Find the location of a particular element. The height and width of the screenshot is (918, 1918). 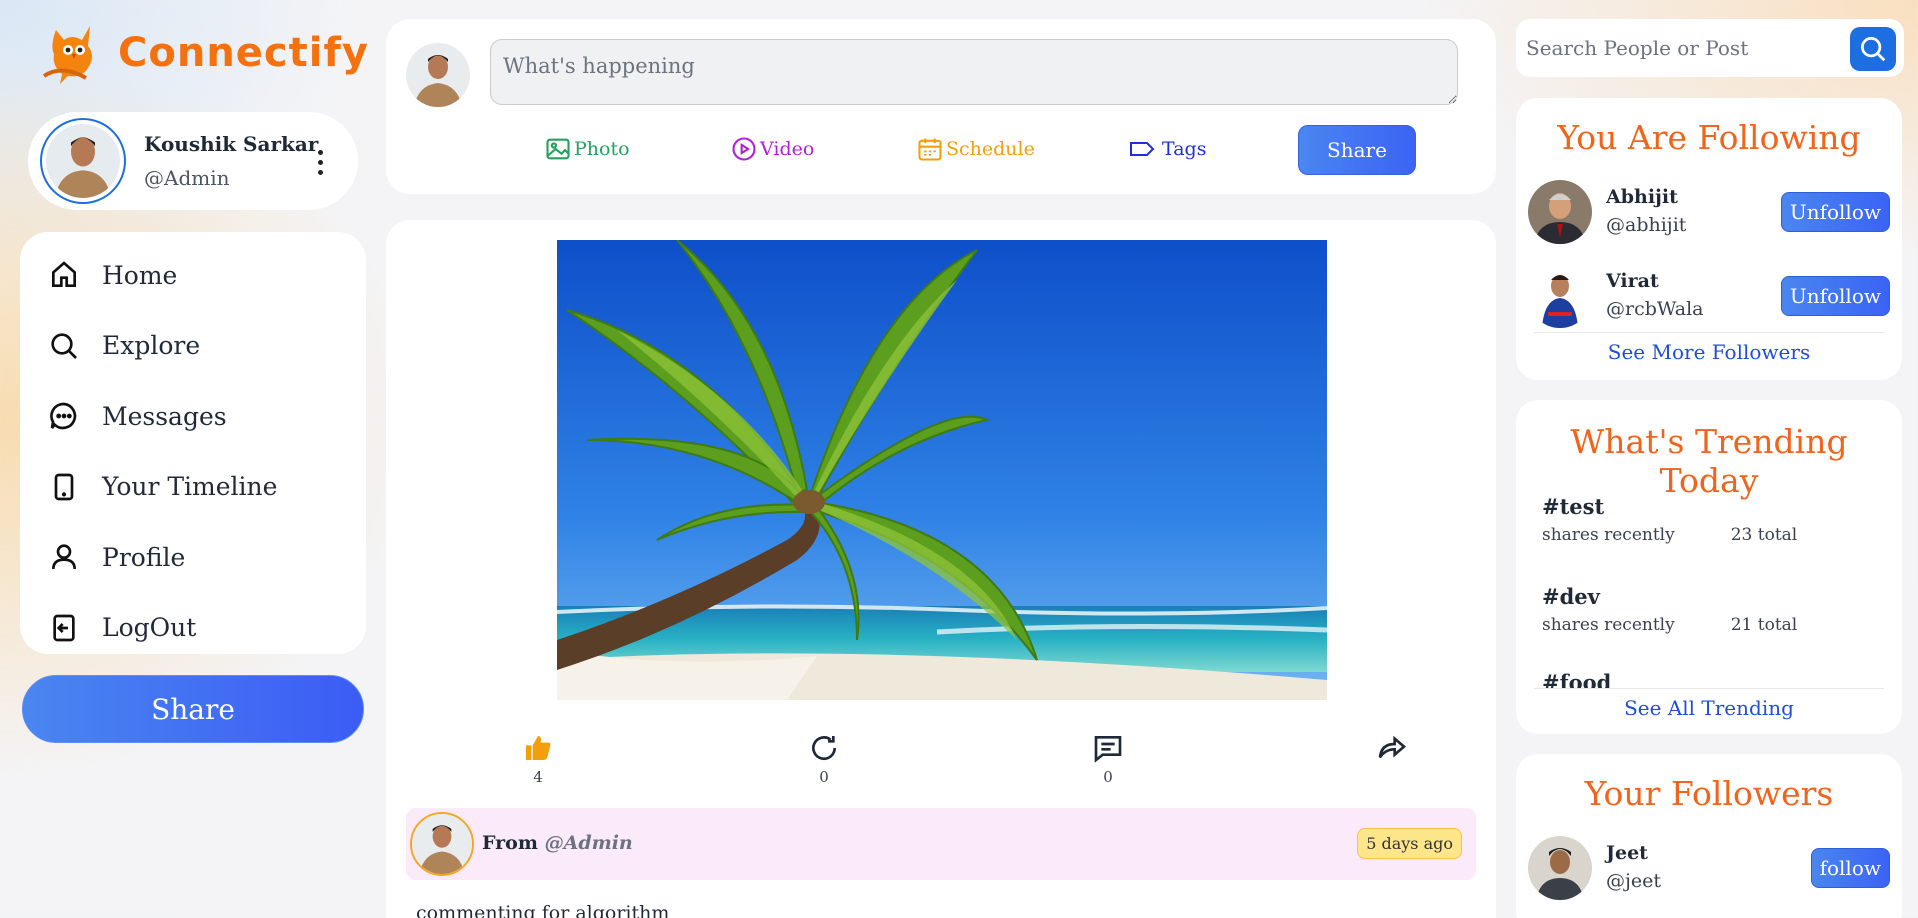

followers-title: Your Followers is located at coordinates (1709, 793).